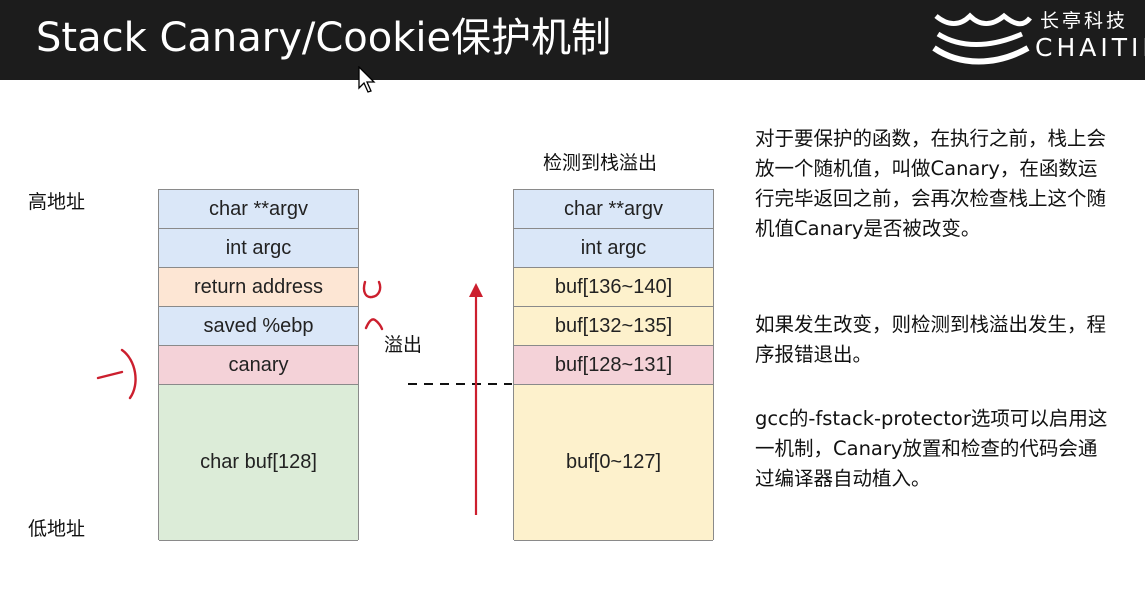 This screenshot has width=1145, height=596. I want to click on right-stack-cell-buf-0-127: buf[0~127], so click(613, 463).